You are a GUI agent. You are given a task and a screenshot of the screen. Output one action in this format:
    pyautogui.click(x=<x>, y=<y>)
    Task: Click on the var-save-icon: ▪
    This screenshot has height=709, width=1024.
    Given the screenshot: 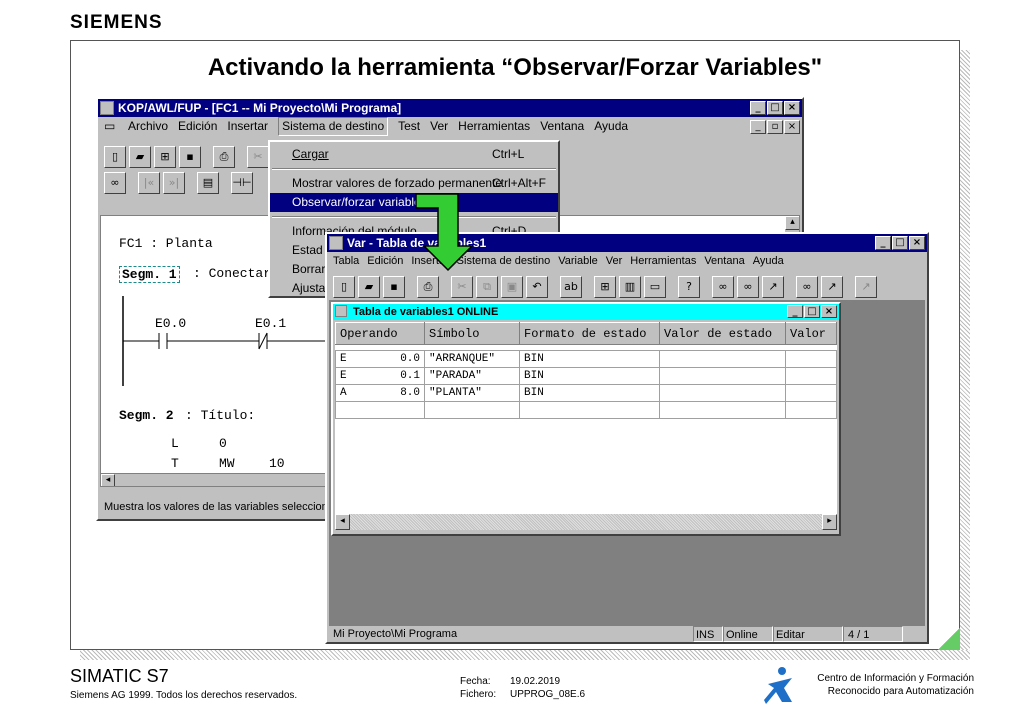 What is the action you would take?
    pyautogui.click(x=394, y=287)
    